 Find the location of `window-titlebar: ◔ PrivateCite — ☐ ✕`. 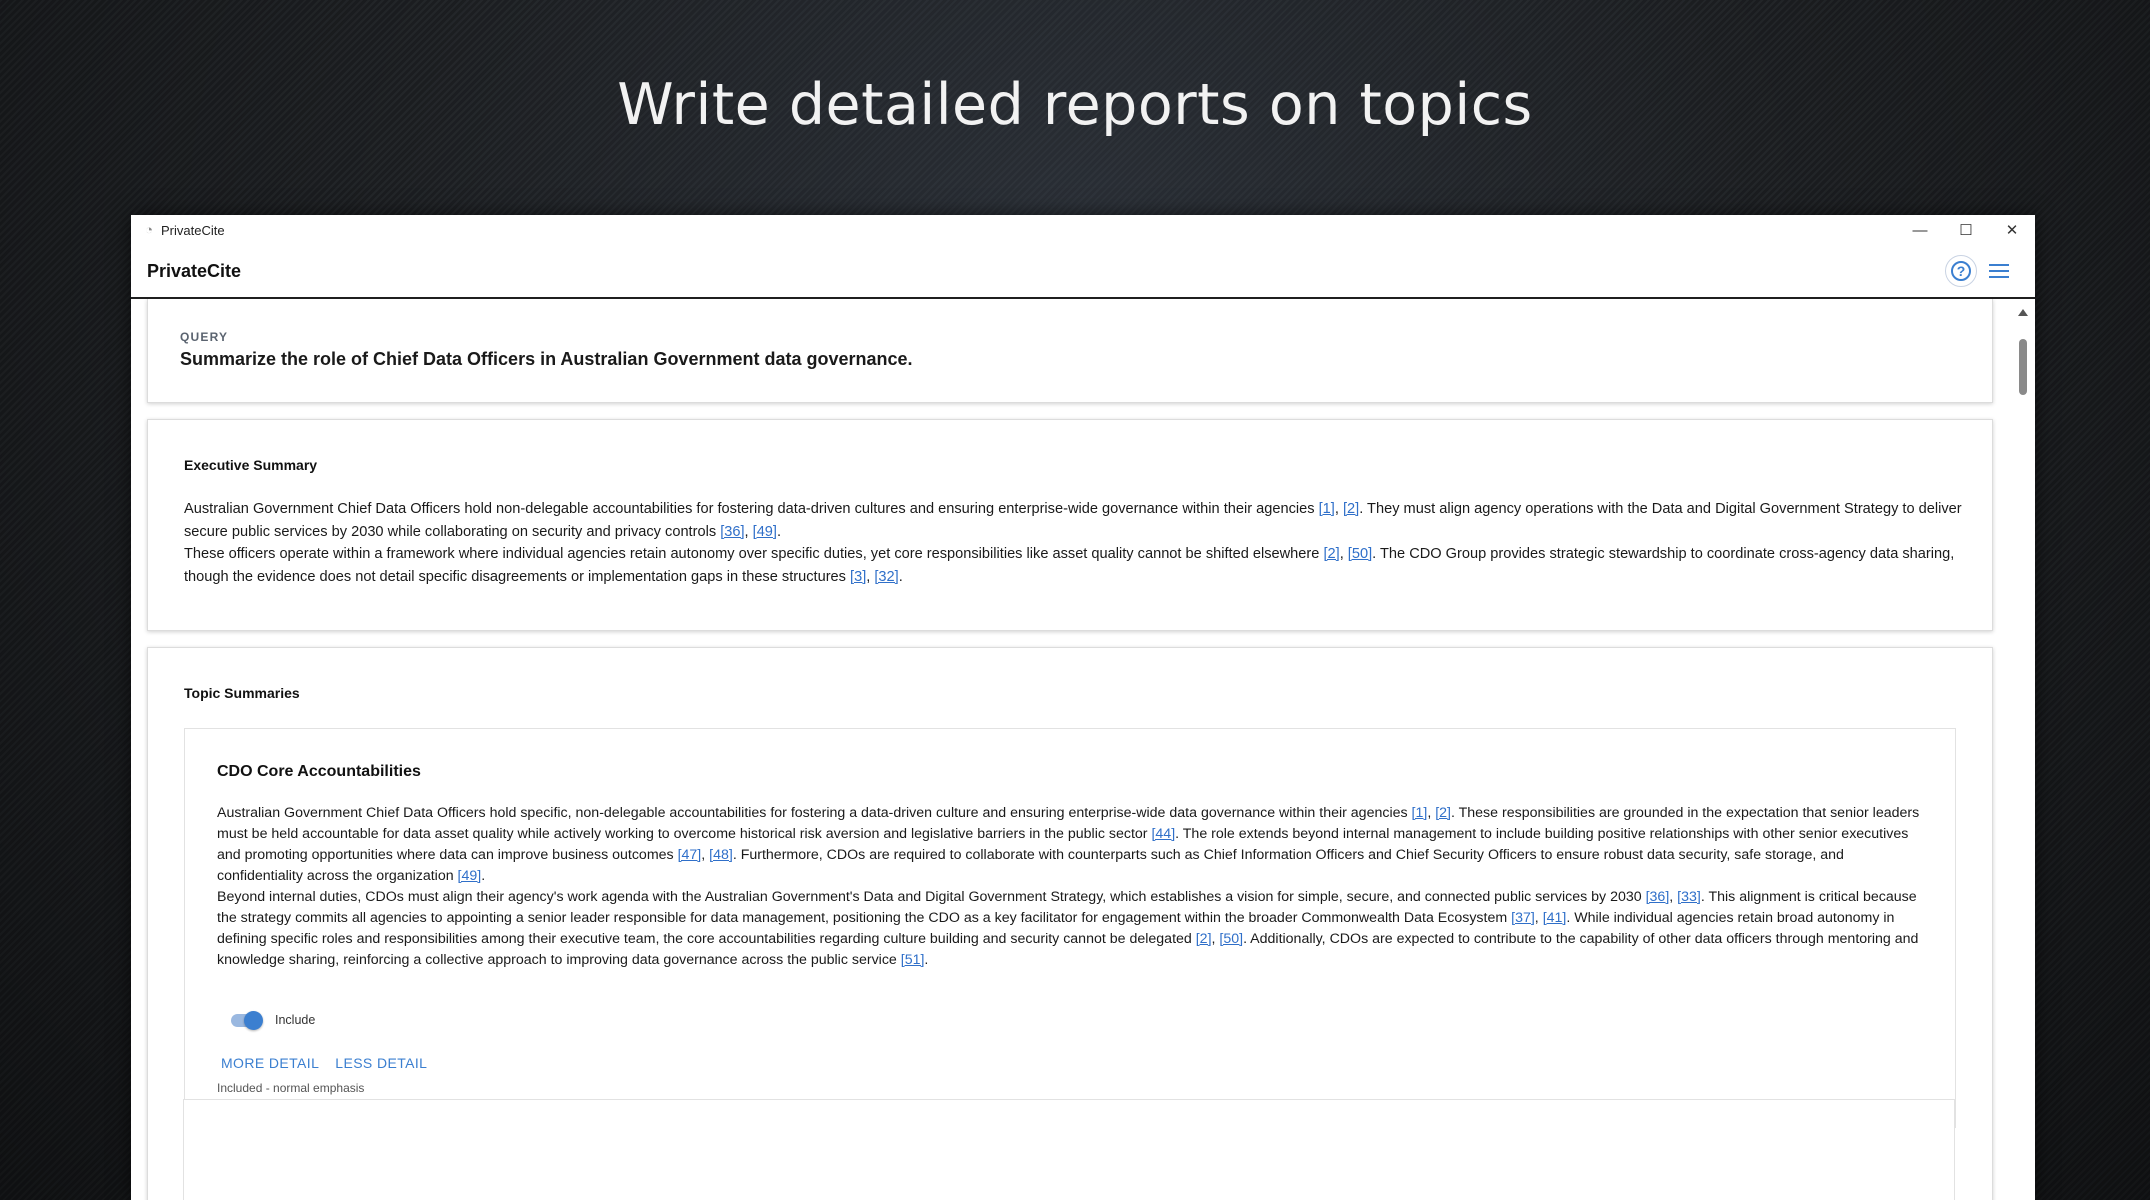

window-titlebar: ◔ PrivateCite — ☐ ✕ is located at coordinates (1083, 230).